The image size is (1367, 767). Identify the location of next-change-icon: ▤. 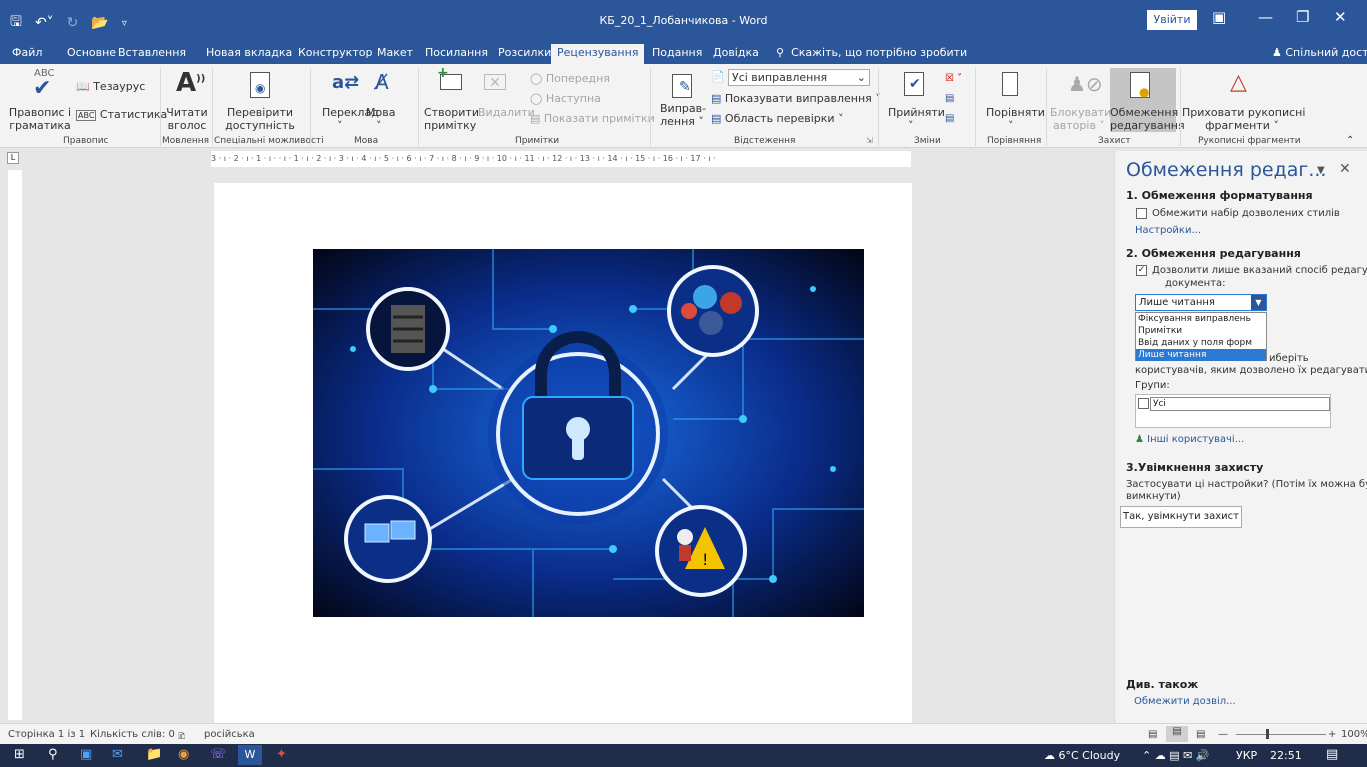
(949, 118).